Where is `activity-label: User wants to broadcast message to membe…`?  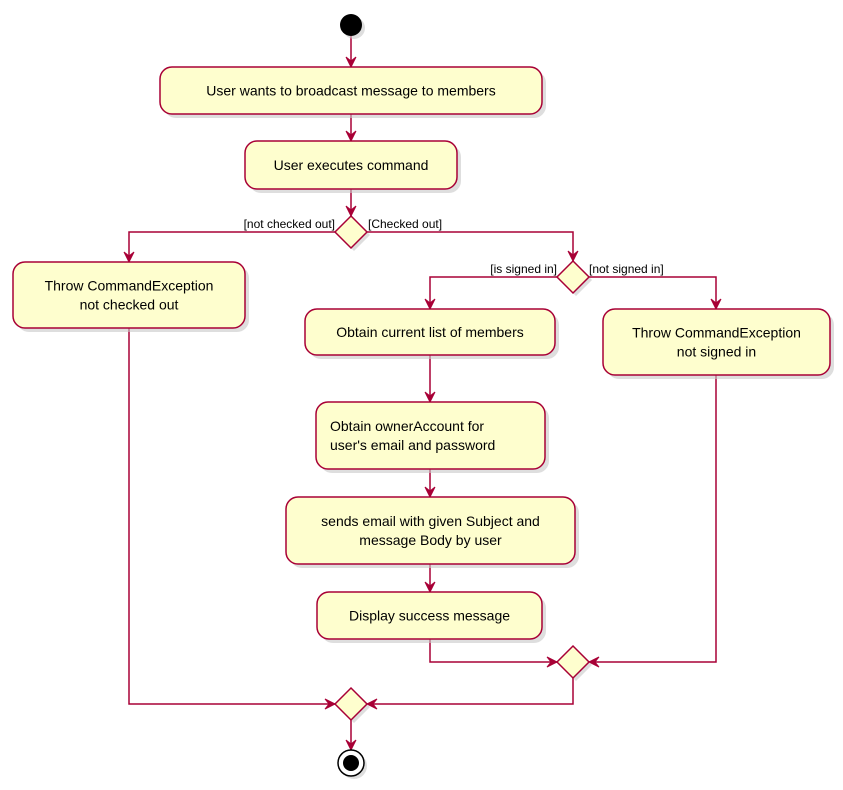
activity-label: User wants to broadcast message to membe… is located at coordinates (350, 91).